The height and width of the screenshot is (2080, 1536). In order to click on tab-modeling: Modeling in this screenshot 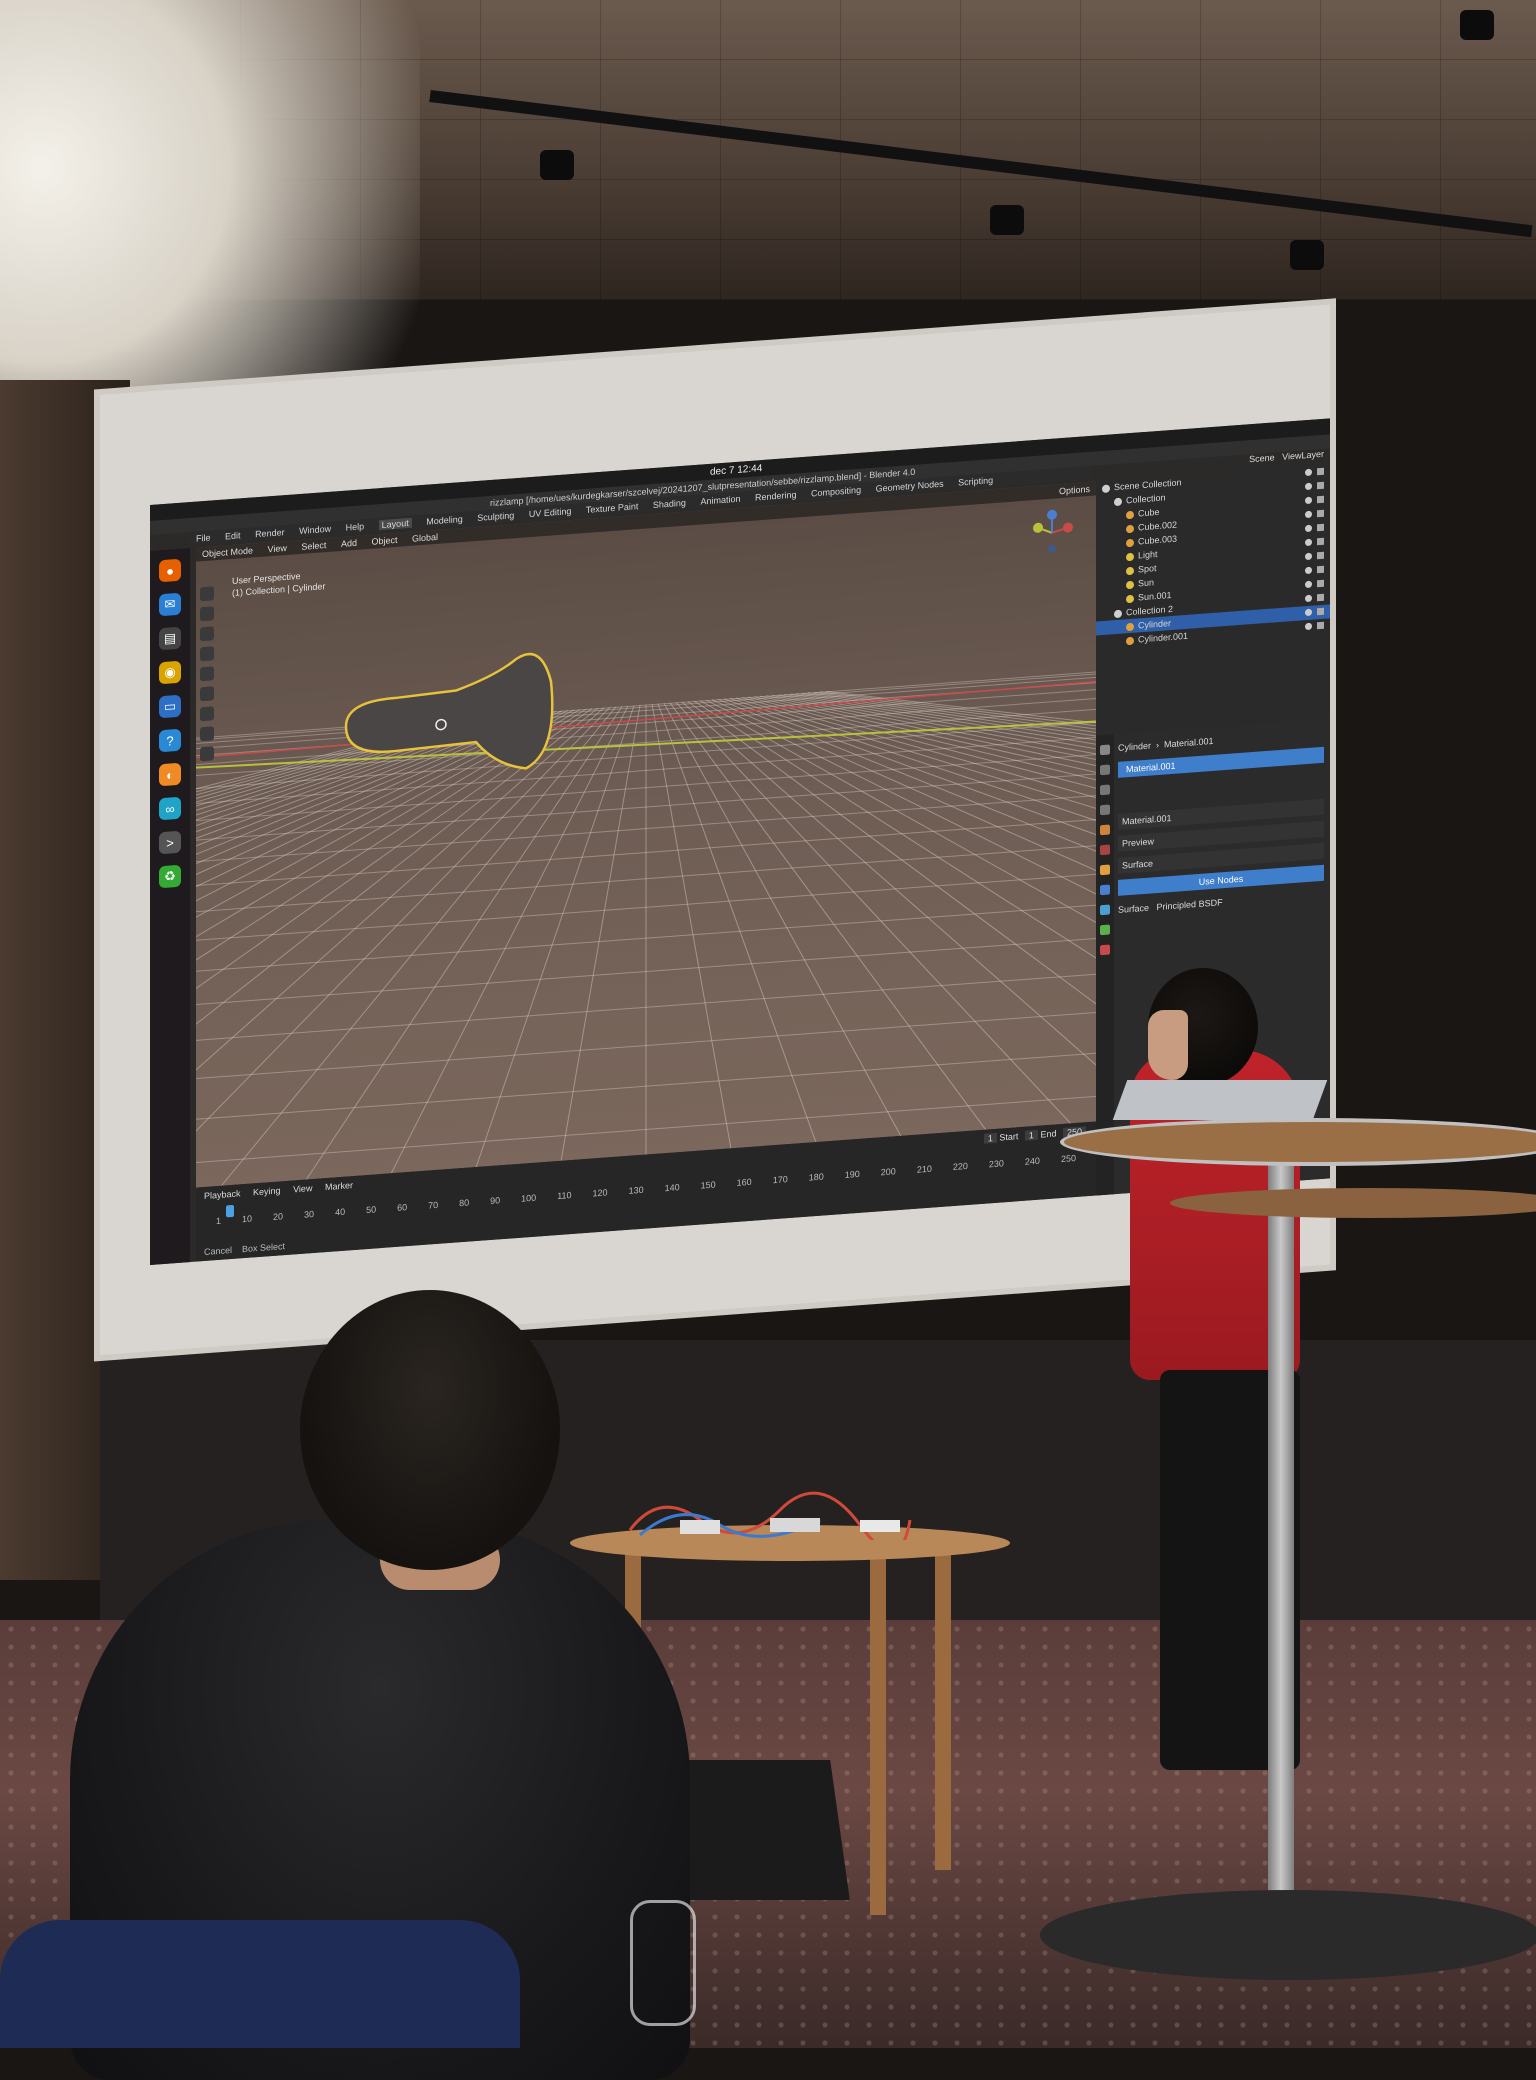, I will do `click(444, 520)`.